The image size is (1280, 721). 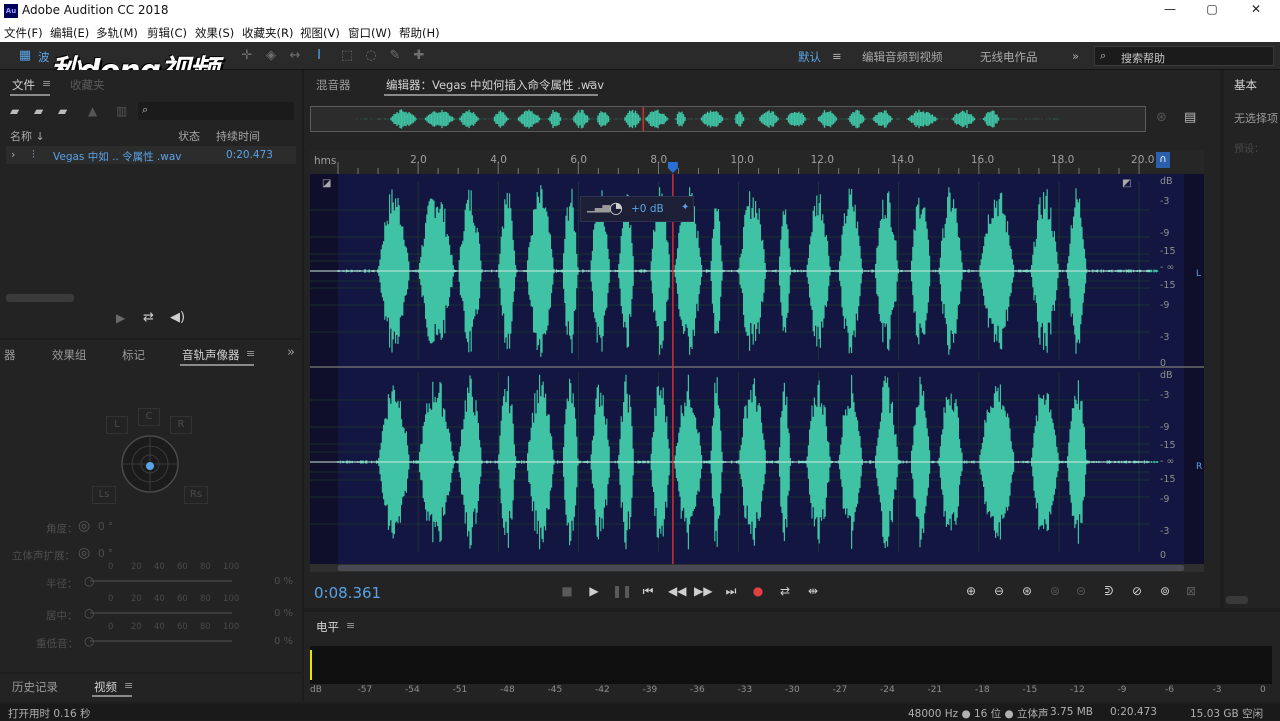 What do you see at coordinates (128, 685) in the screenshot?
I see `video-menu-icon: ≡` at bounding box center [128, 685].